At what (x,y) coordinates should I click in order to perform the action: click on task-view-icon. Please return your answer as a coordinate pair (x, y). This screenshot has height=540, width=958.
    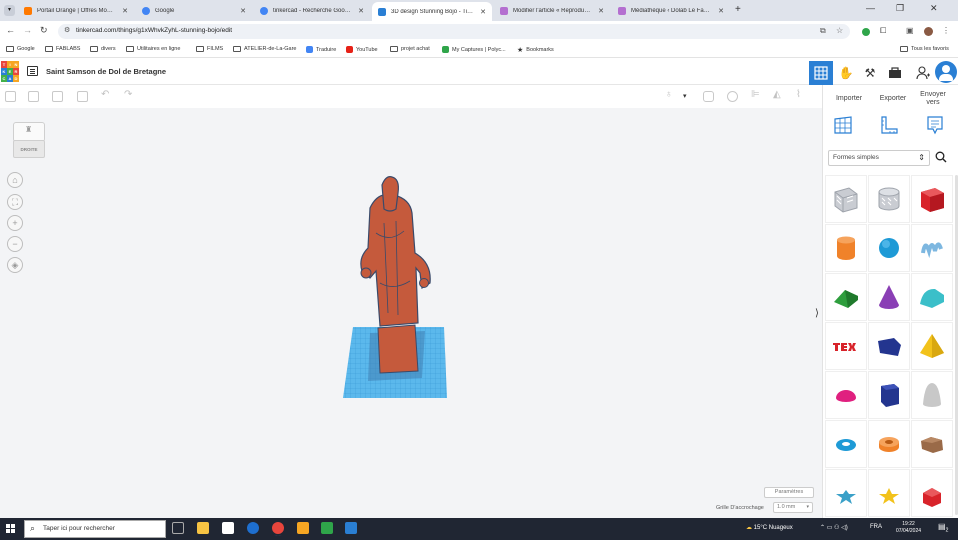
    Looking at the image, I should click on (178, 528).